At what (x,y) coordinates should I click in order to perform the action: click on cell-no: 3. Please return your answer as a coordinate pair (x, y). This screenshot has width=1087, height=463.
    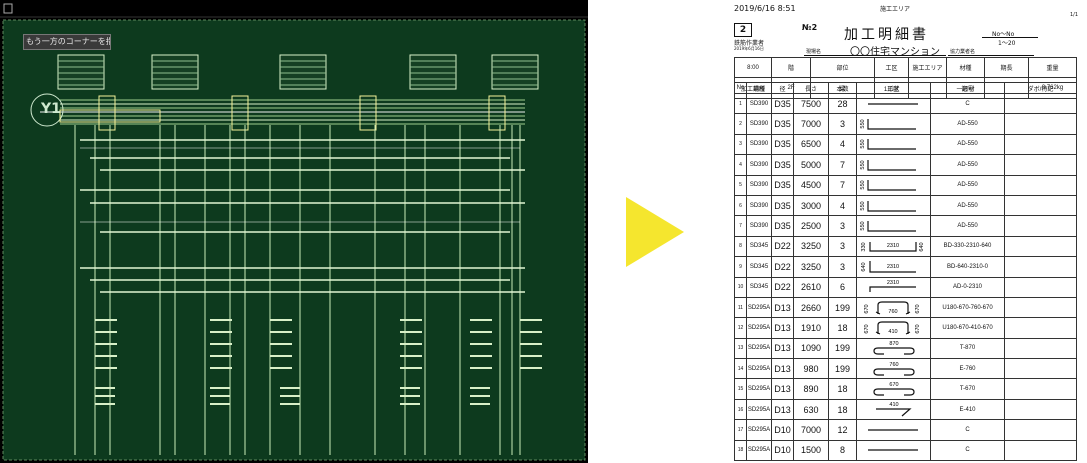
    Looking at the image, I should click on (740, 144).